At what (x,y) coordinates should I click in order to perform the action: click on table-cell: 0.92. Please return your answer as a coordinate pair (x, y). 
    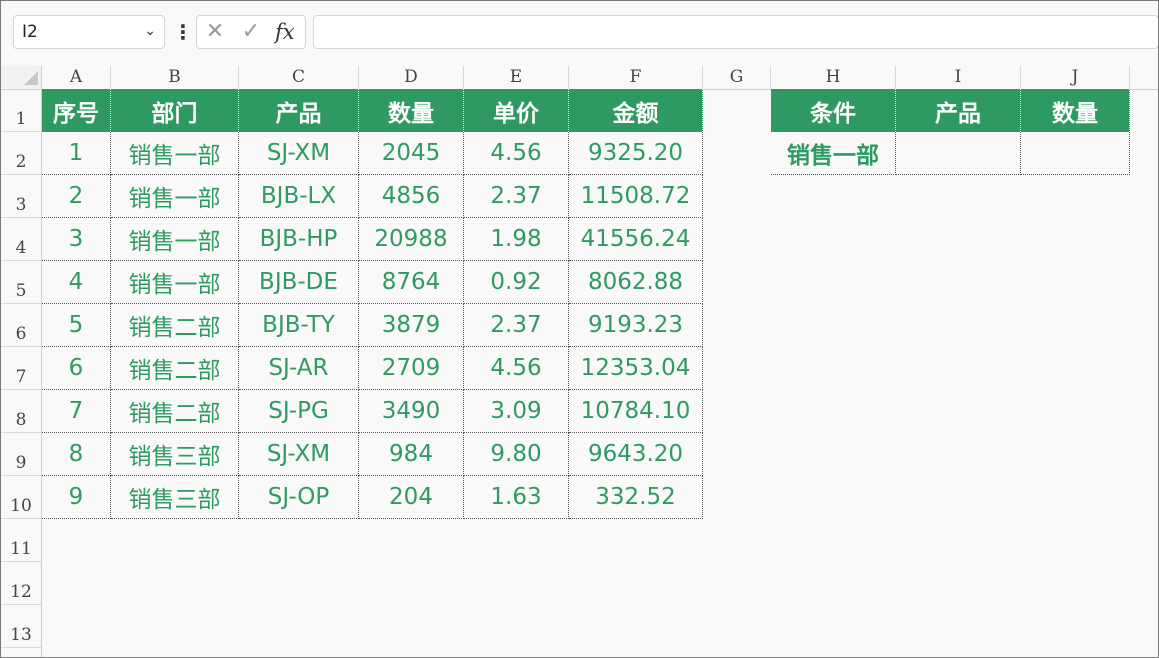
    Looking at the image, I should click on (516, 282).